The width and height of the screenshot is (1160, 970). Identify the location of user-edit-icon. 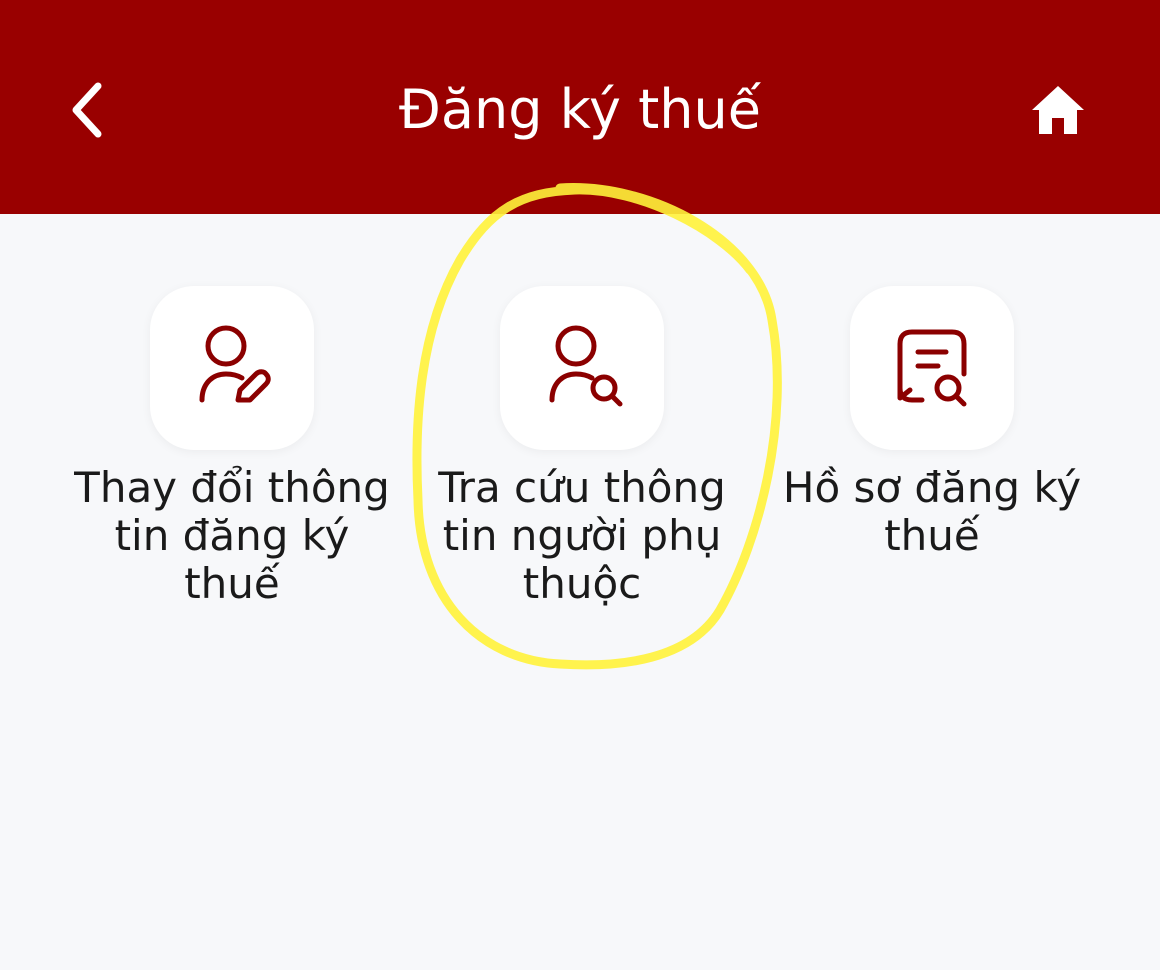
(235, 364).